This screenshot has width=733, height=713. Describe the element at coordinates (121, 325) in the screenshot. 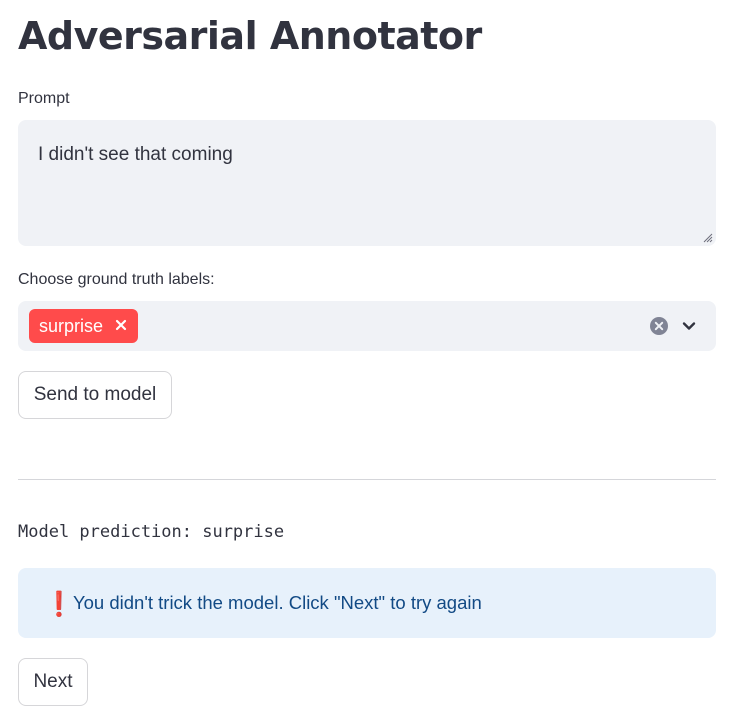

I see `tag-close-icon` at that location.